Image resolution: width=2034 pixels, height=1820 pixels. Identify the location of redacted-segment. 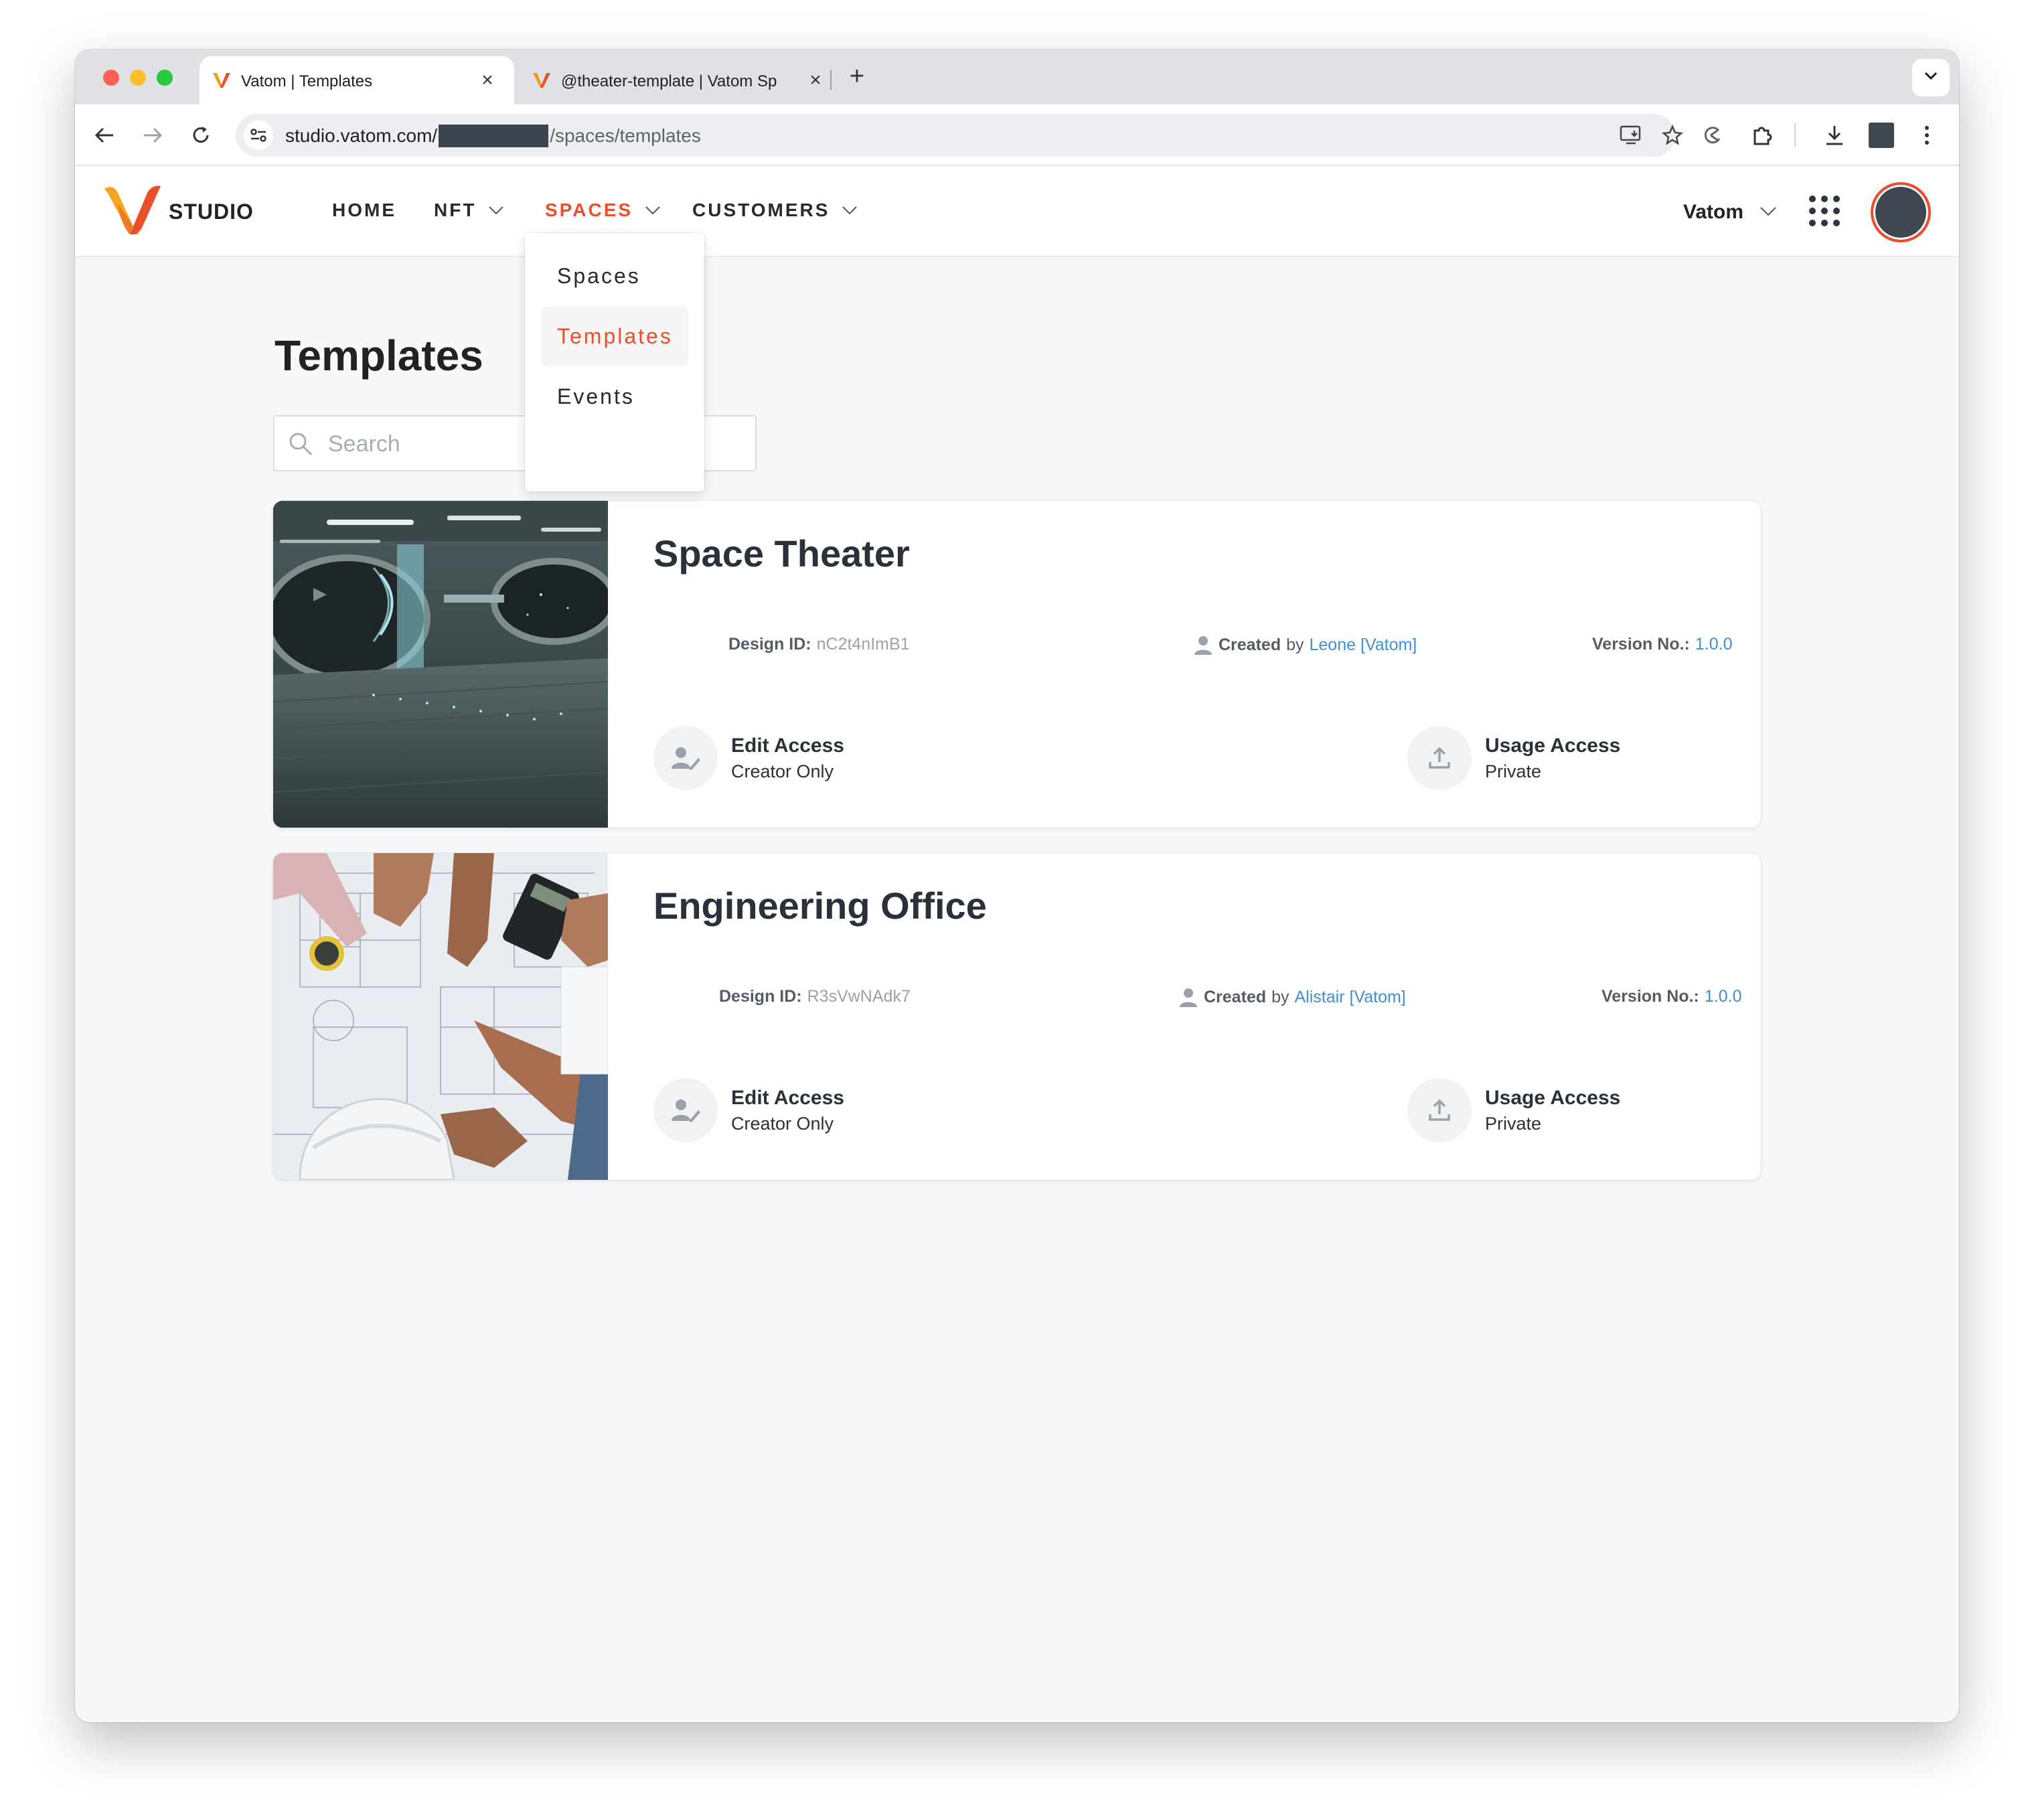
(494, 136).